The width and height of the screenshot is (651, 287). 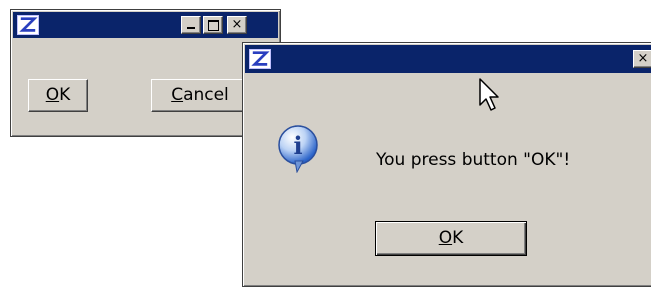 I want to click on dialog-titlebar: ×, so click(x=448, y=59).